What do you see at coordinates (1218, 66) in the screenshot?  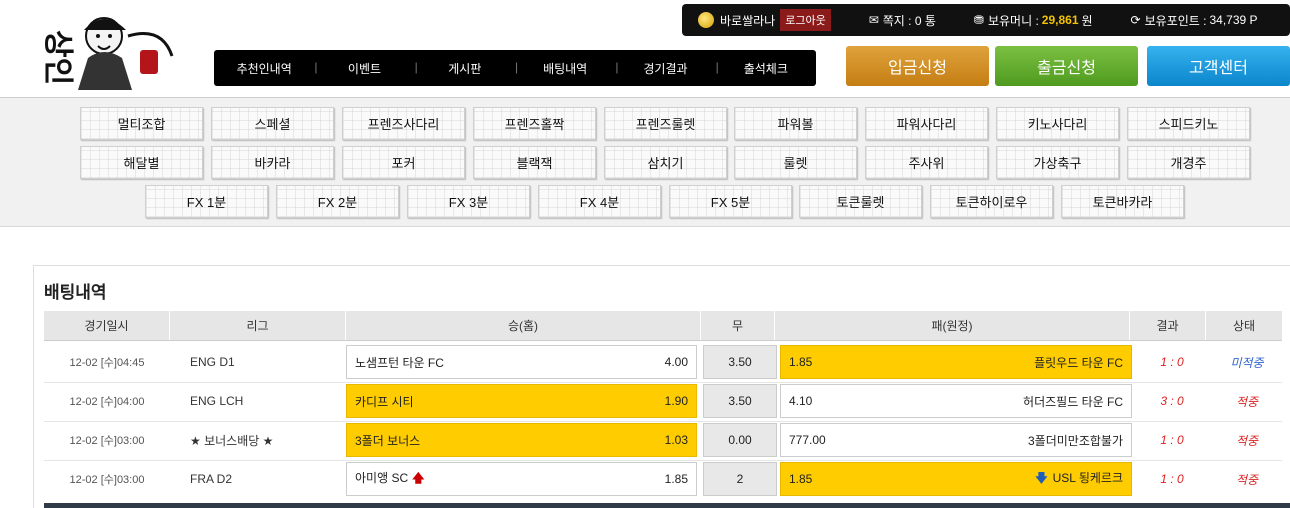 I see `support-button: 고객센터` at bounding box center [1218, 66].